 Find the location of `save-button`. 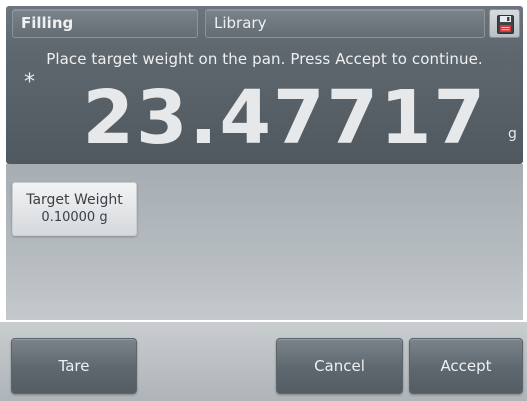

save-button is located at coordinates (504, 23).